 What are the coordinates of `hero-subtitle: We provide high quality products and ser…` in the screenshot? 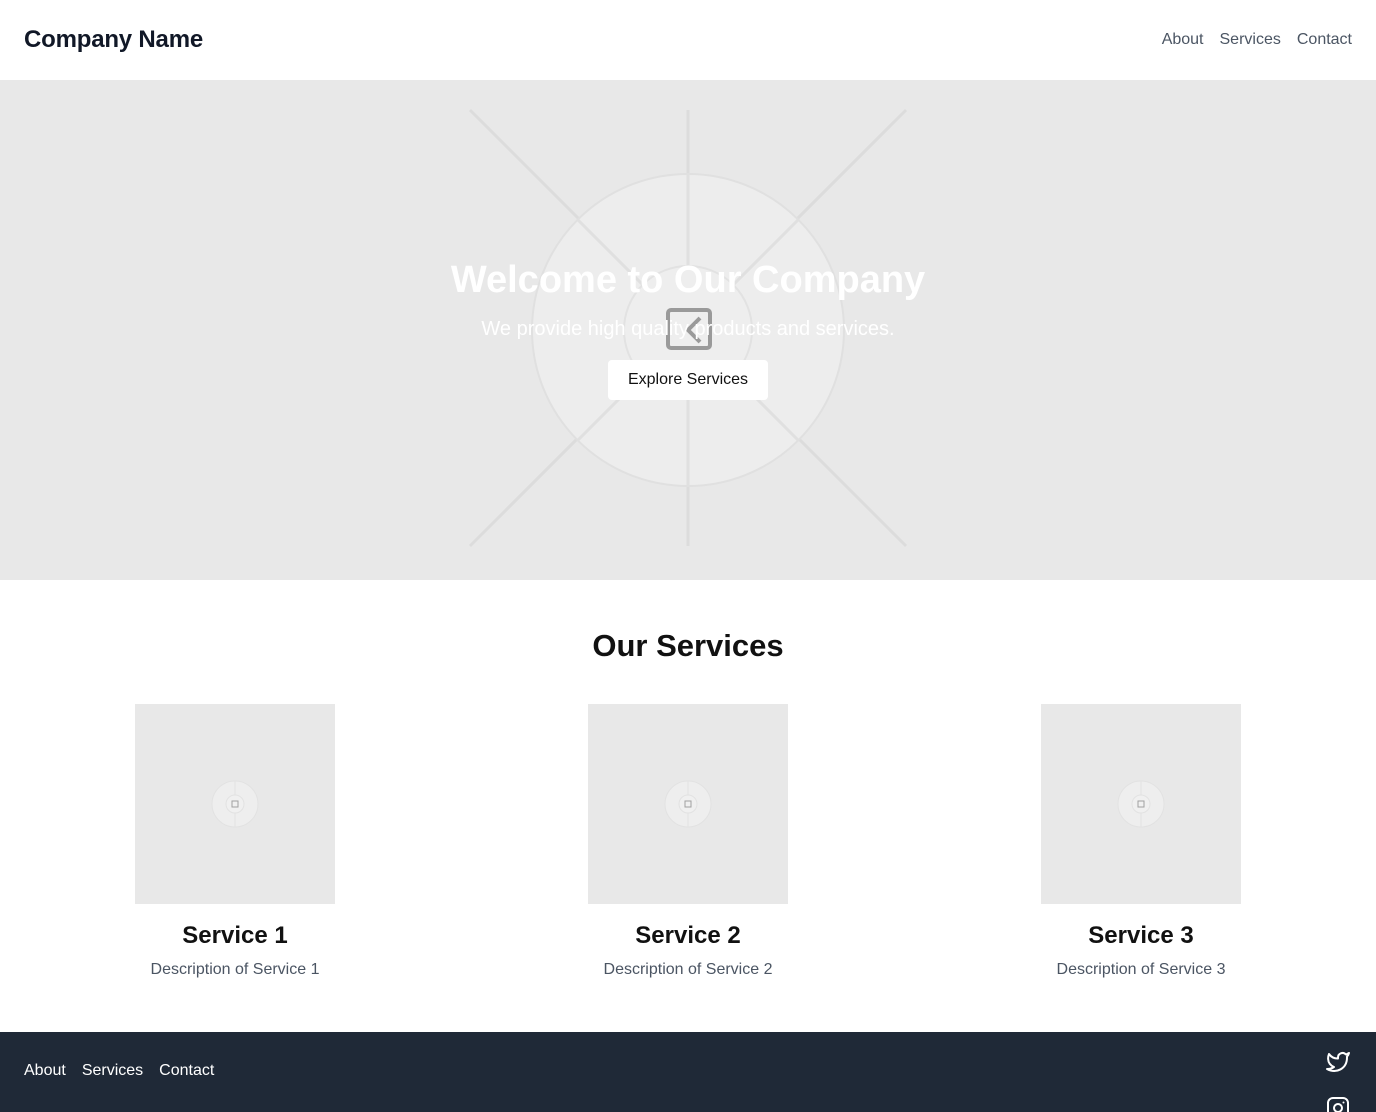 It's located at (688, 329).